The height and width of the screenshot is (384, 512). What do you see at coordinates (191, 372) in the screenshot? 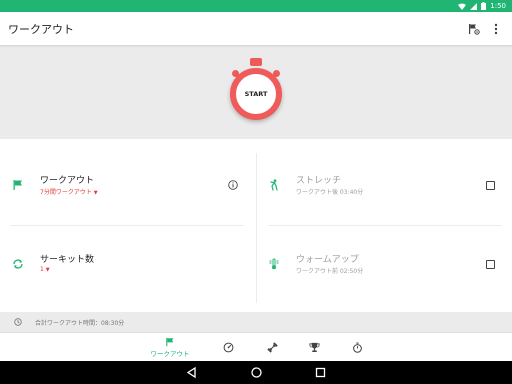
I see `back-icon` at bounding box center [191, 372].